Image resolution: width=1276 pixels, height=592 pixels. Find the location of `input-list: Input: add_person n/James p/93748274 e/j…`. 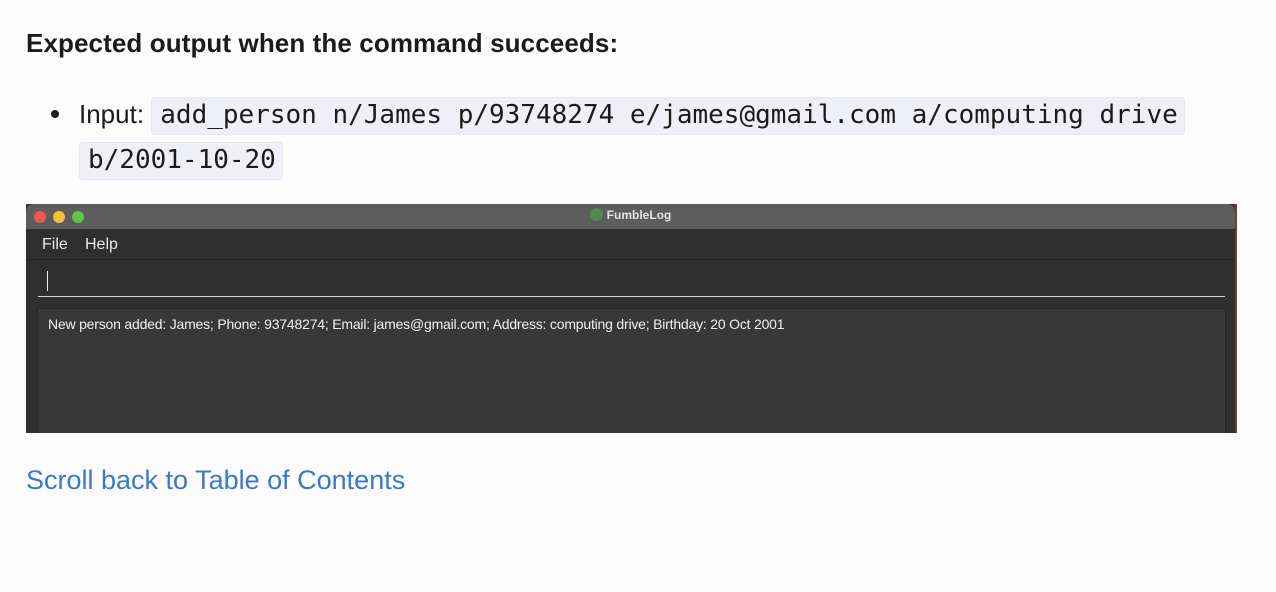

input-list: Input: add_person n/James p/93748274 e/j… is located at coordinates (642, 137).